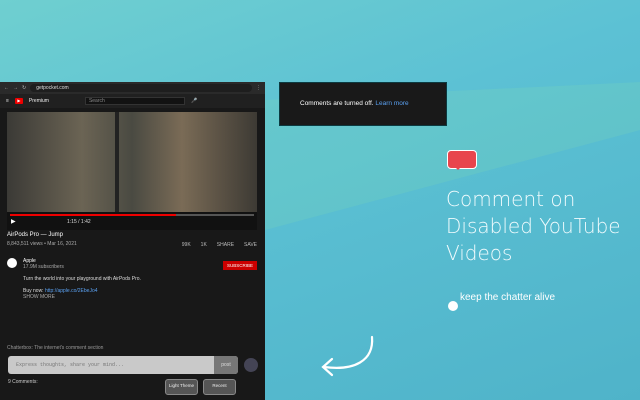  What do you see at coordinates (186, 245) in the screenshot?
I see `like-button: 99K` at bounding box center [186, 245].